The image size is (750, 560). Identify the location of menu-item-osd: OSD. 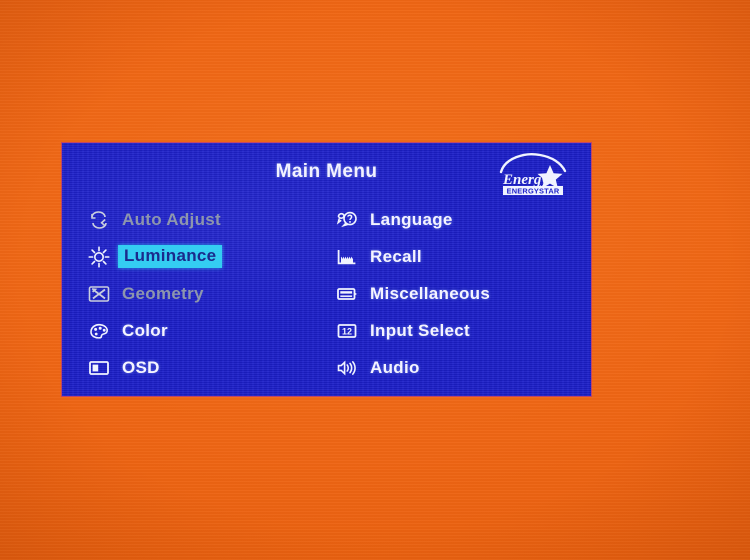
(197, 367).